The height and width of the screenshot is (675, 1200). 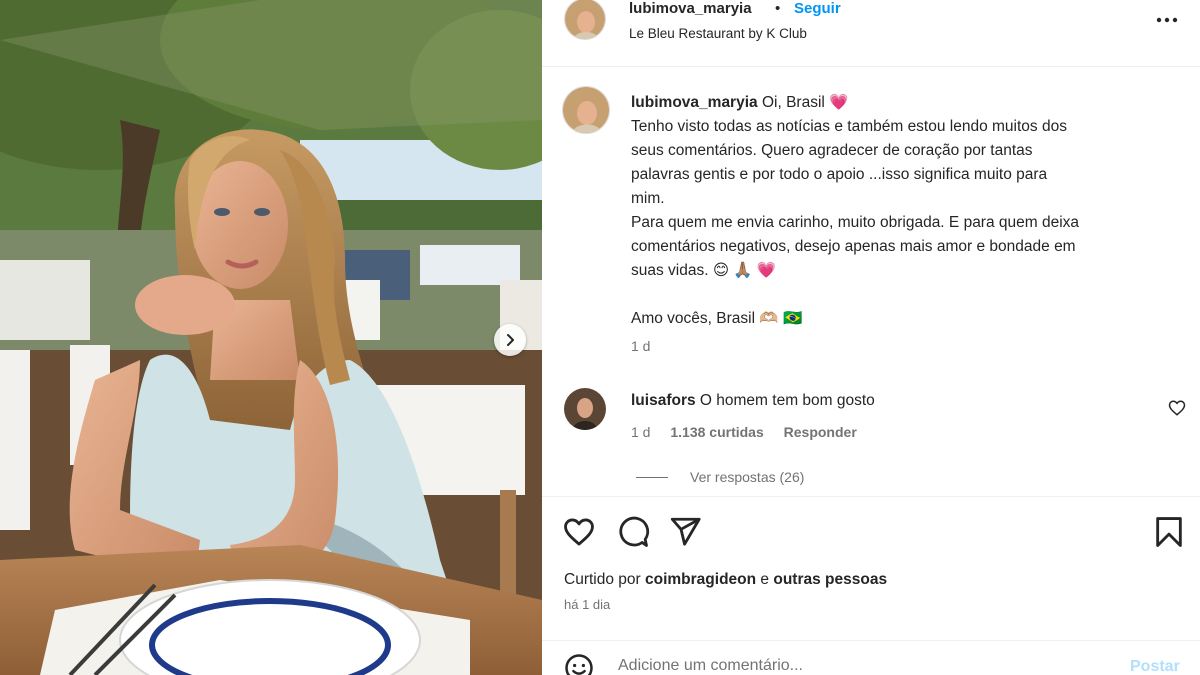 I want to click on reply-button: Responder, so click(x=820, y=432).